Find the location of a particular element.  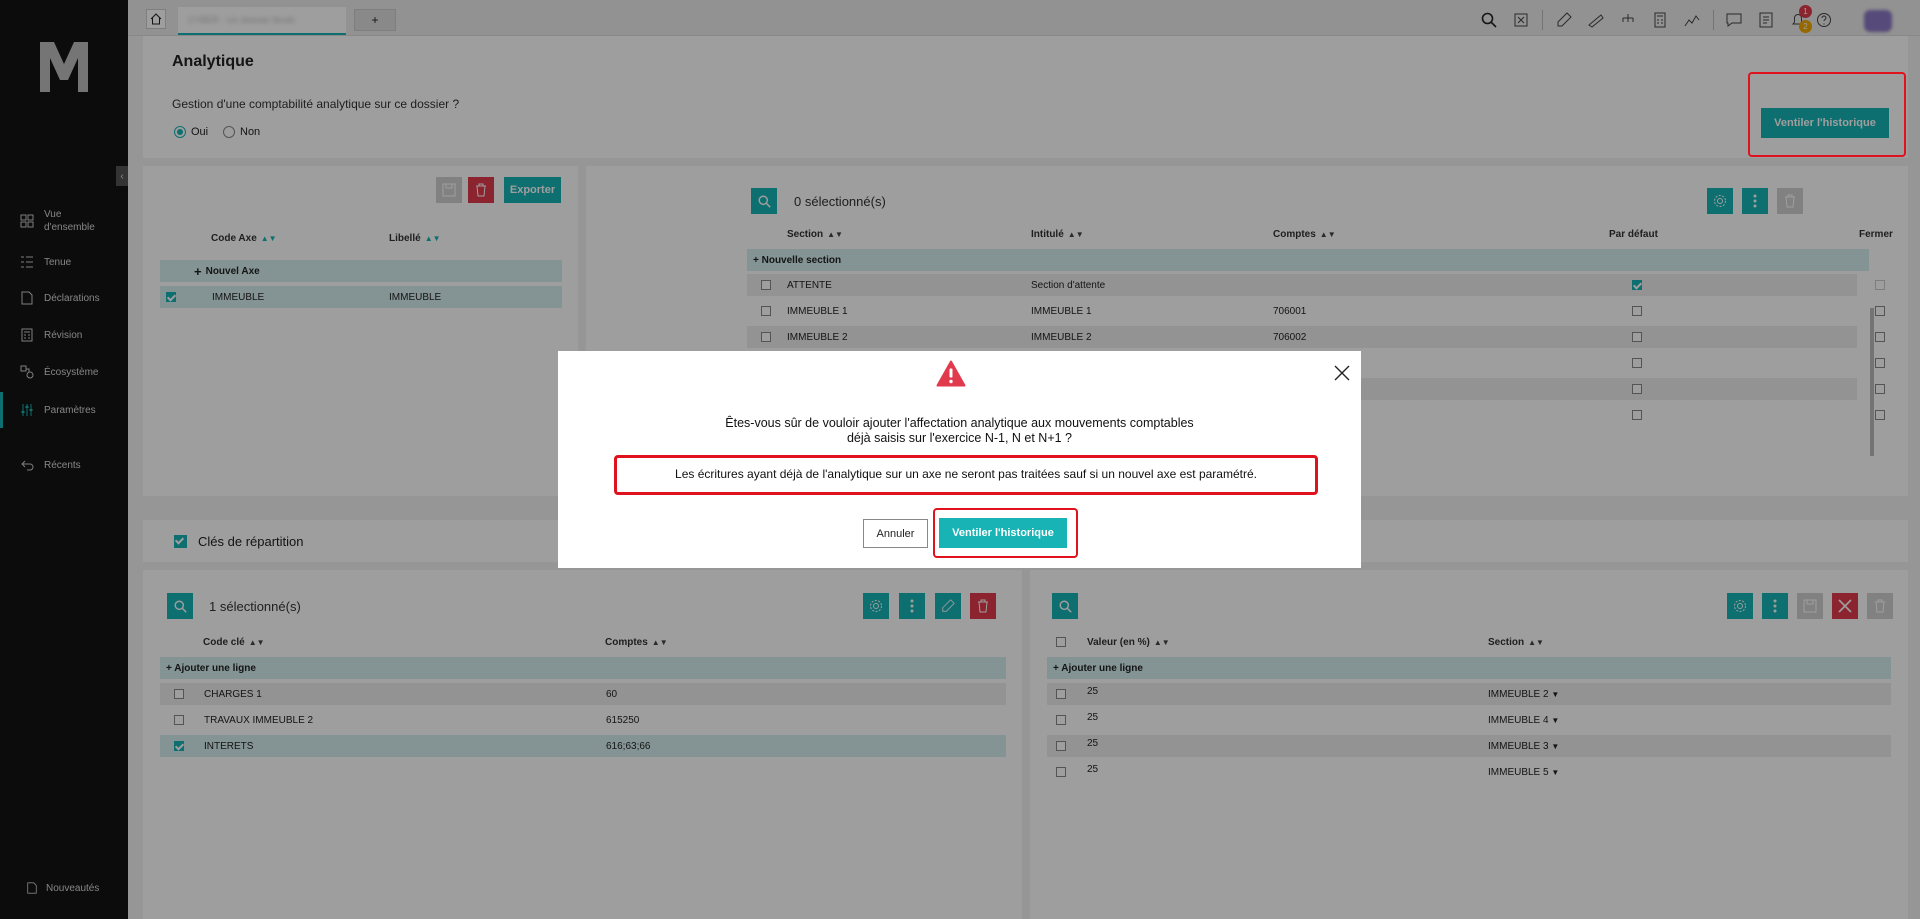

cancel-label: Annuler is located at coordinates (895, 533).